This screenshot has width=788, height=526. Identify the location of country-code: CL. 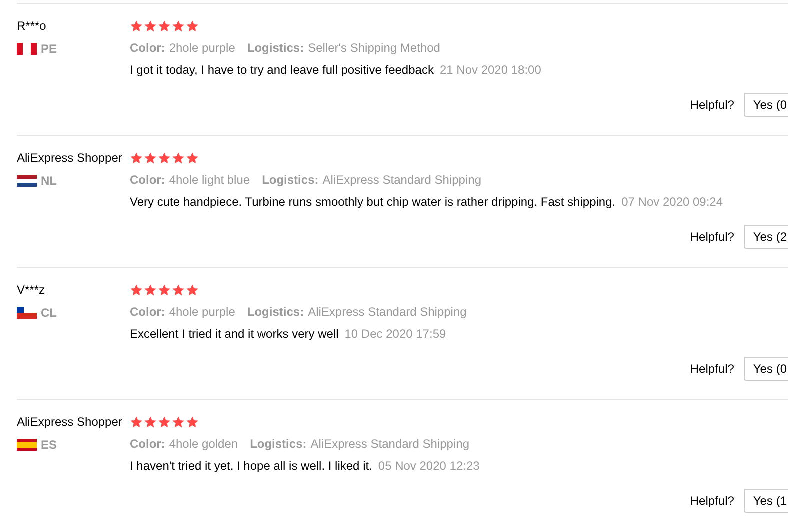
(49, 313).